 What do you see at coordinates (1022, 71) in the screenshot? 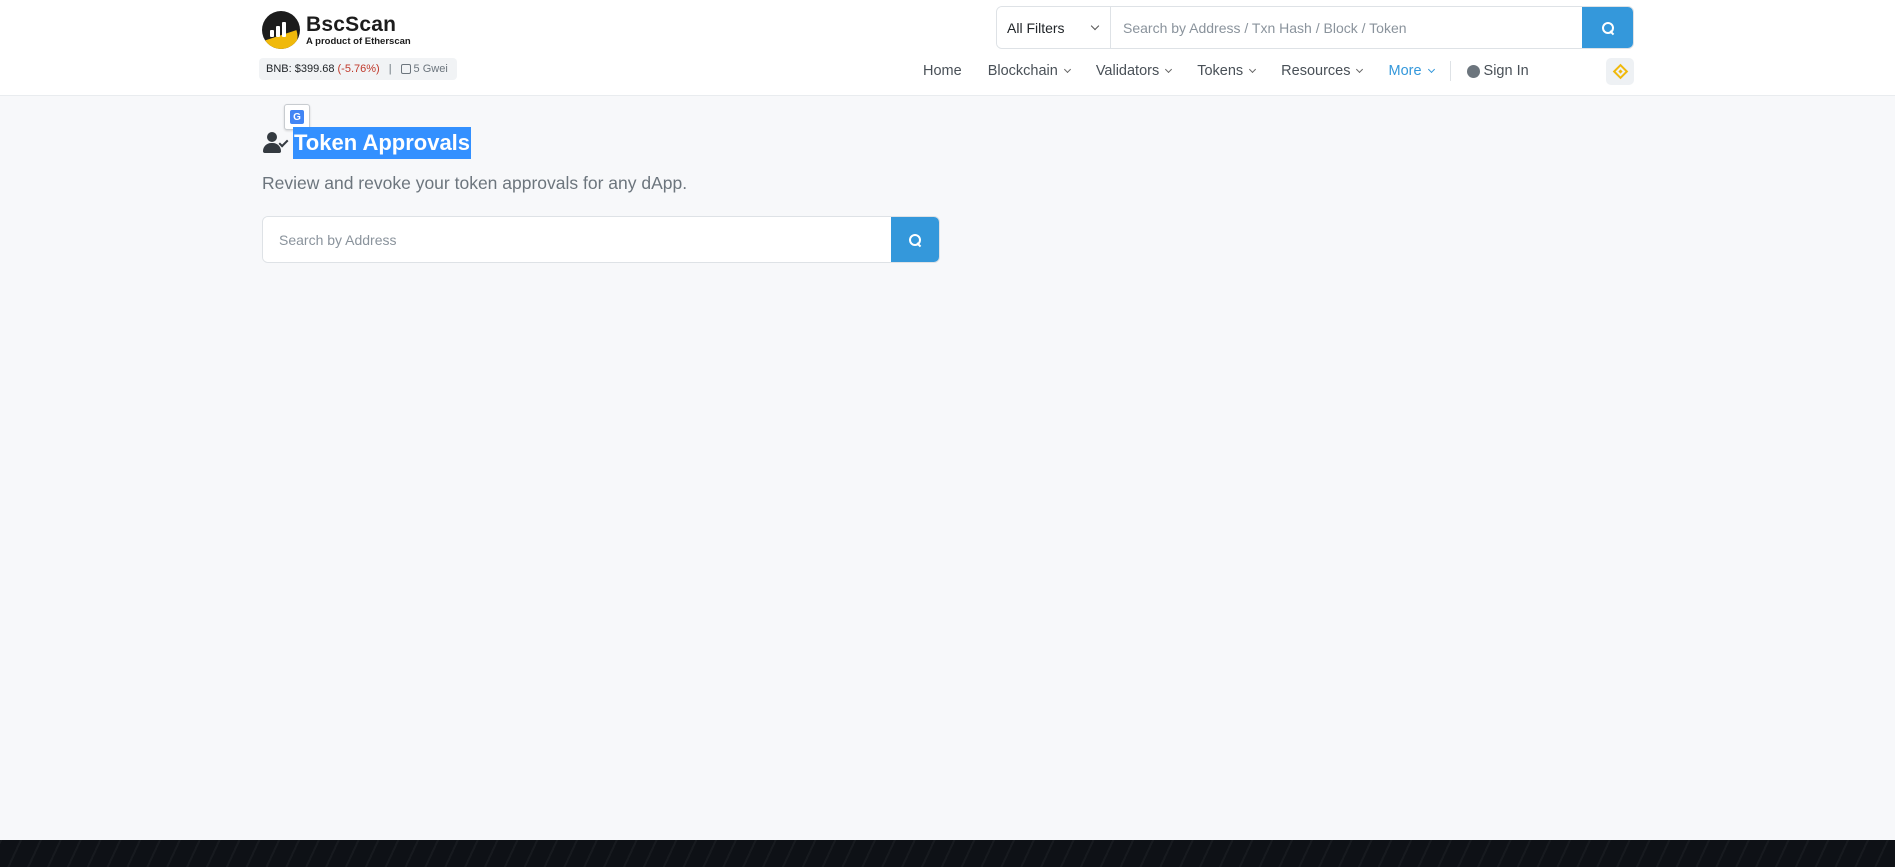
I see `nav-blockchain-label: Blockchain` at bounding box center [1022, 71].